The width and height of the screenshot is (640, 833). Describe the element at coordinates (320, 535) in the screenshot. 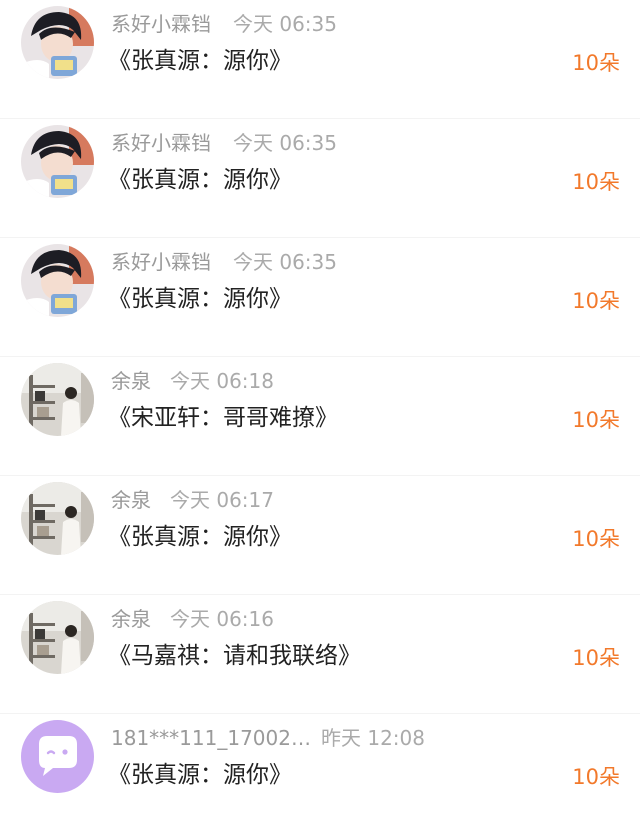

I see `list-item: 余泉 今天 06:17 《张真源：源你》 10朵` at that location.